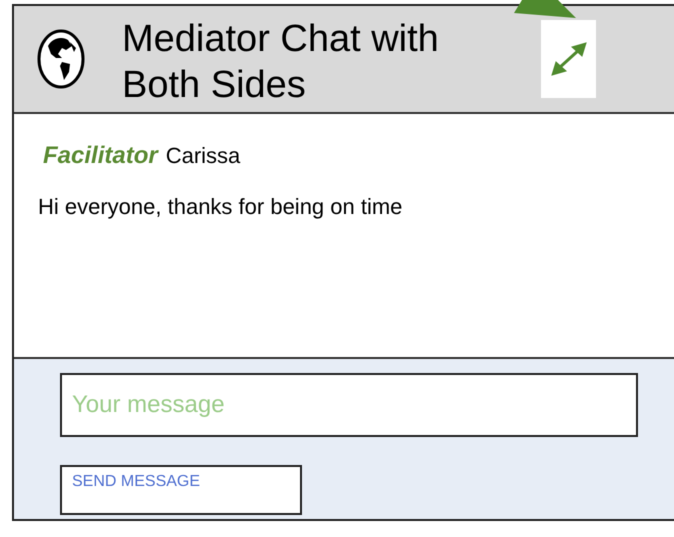  Describe the element at coordinates (203, 156) in the screenshot. I see `sender-name: Carissa` at that location.